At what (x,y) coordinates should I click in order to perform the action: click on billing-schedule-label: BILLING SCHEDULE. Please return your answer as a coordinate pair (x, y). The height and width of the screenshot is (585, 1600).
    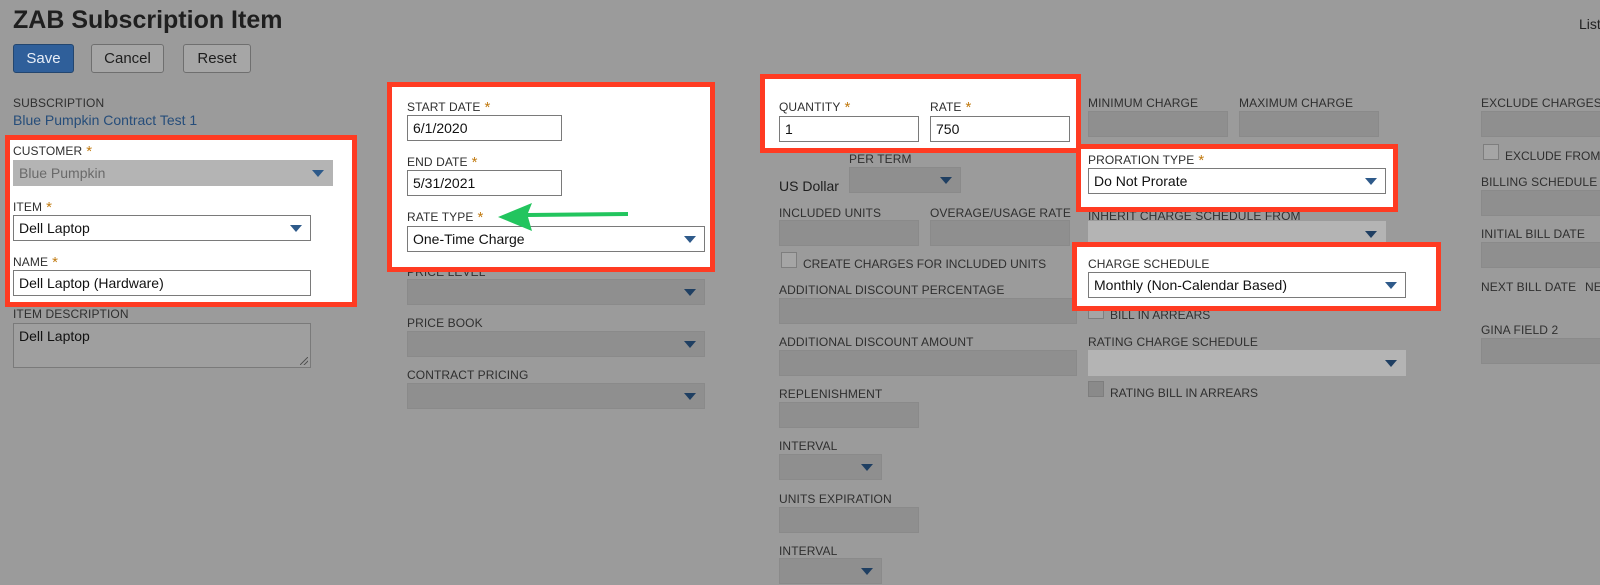
    Looking at the image, I should click on (1539, 182).